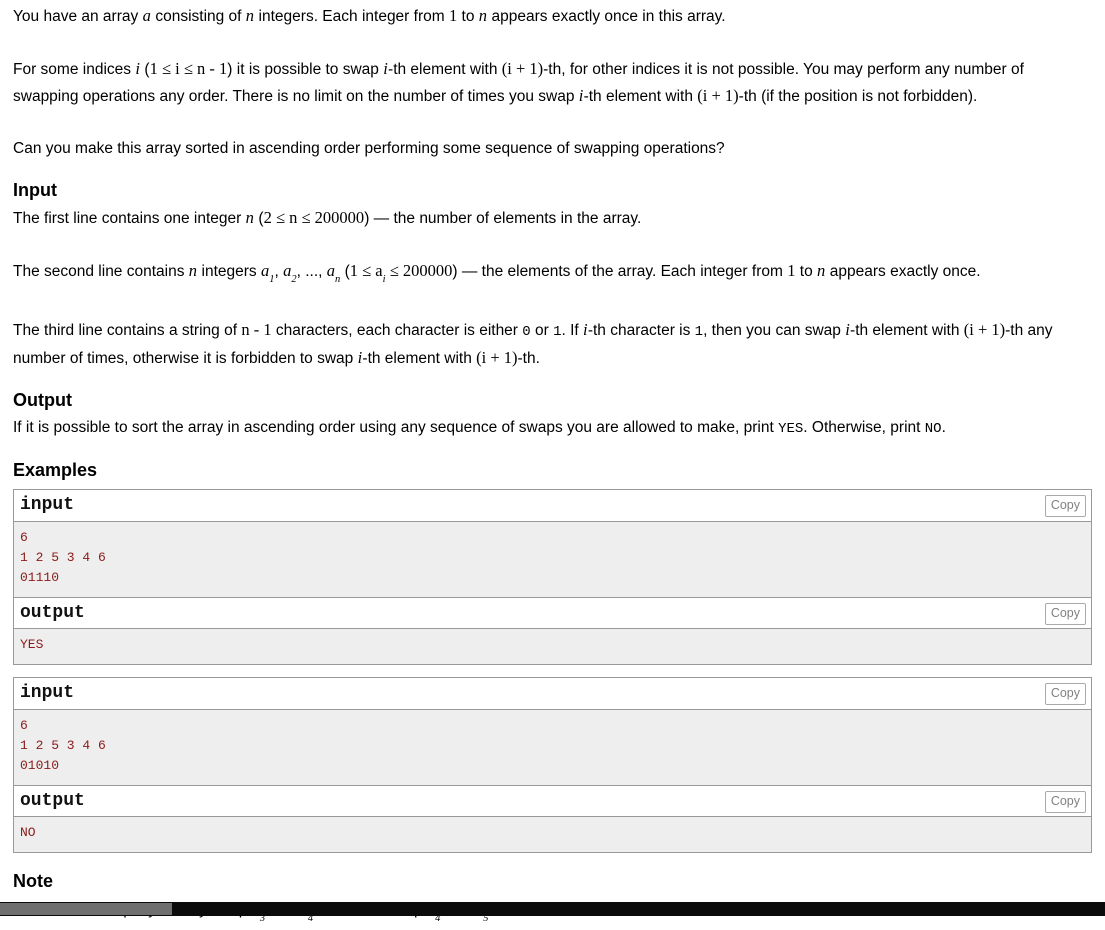 Image resolution: width=1105 pixels, height=930 pixels. What do you see at coordinates (290, 273) in the screenshot?
I see `math-a-sub-2: a2` at bounding box center [290, 273].